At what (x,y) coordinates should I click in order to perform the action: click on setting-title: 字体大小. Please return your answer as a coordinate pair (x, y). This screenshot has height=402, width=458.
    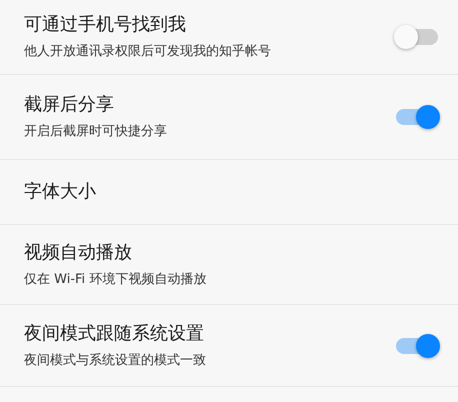
    Looking at the image, I should click on (60, 192).